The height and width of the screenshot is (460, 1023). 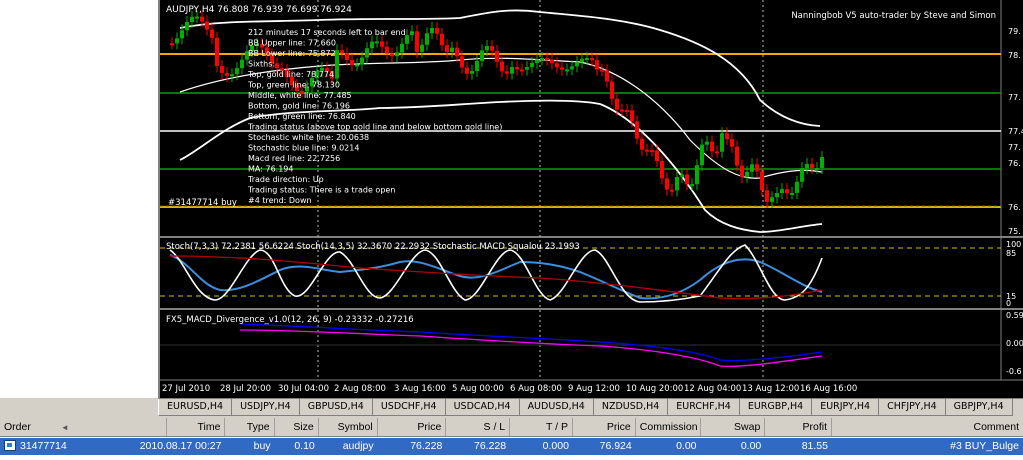 What do you see at coordinates (615, 446) in the screenshot?
I see `cell-price2: 76.924` at bounding box center [615, 446].